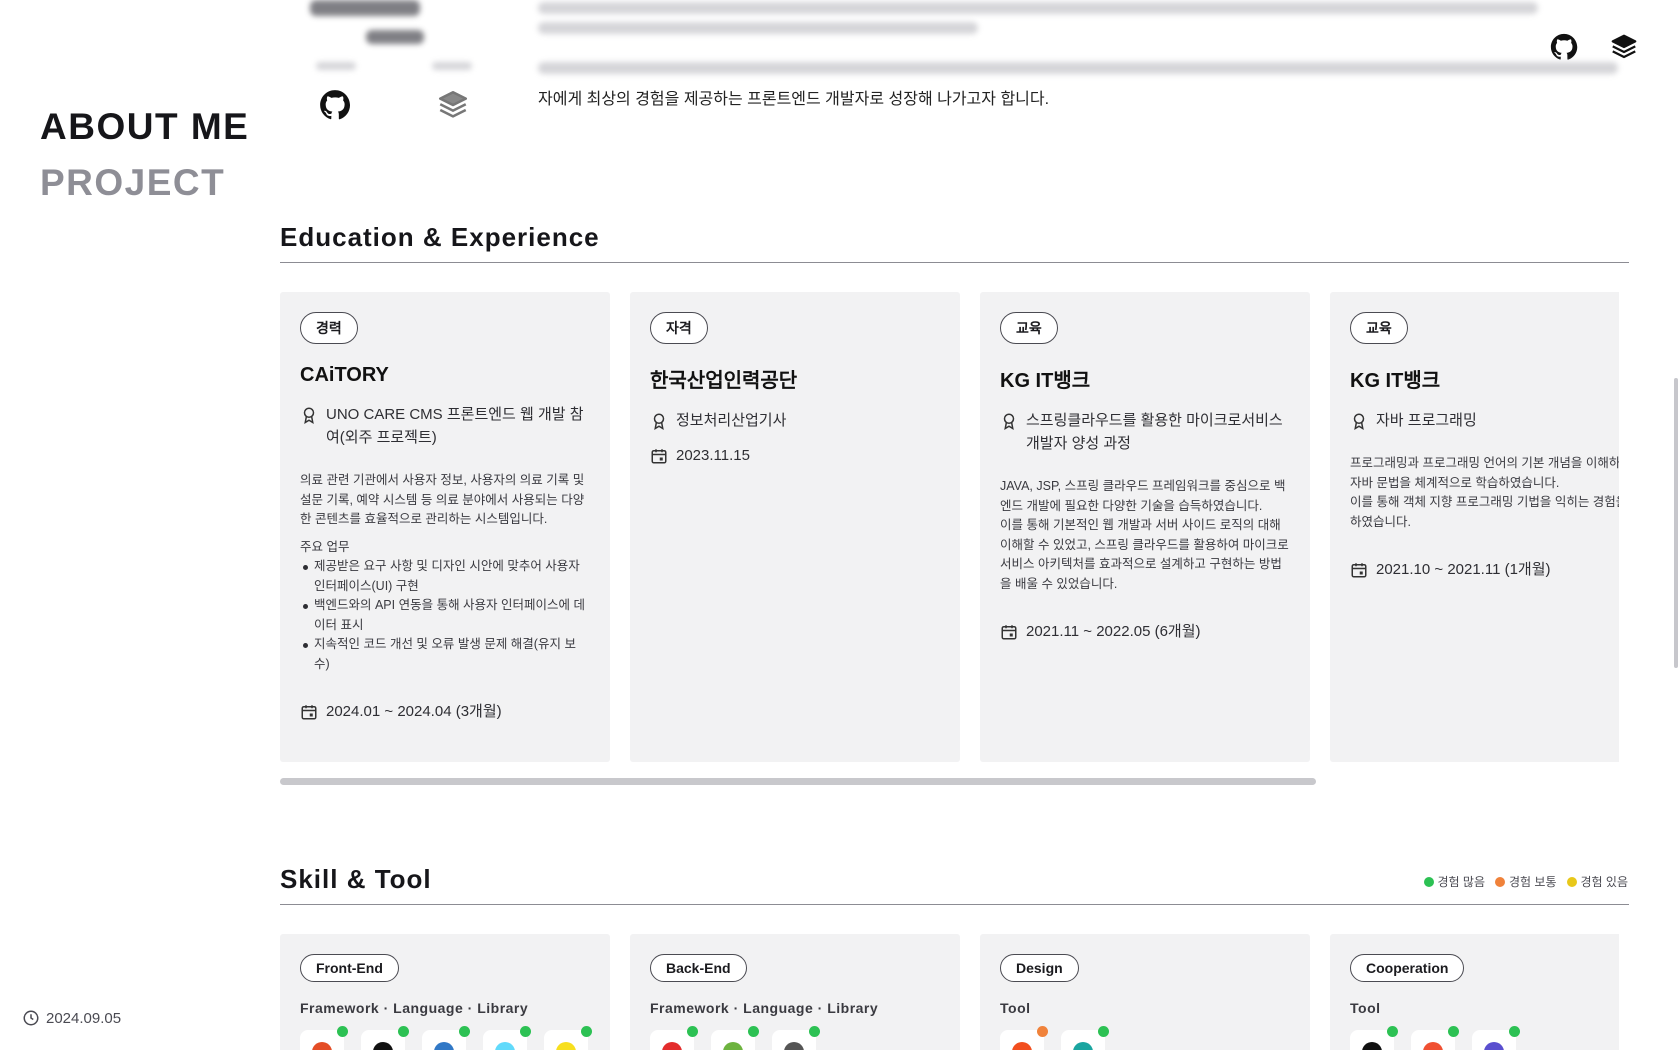 This screenshot has height=1050, width=1680. Describe the element at coordinates (356, 879) in the screenshot. I see `skills-section-title: Skill & Tool` at that location.